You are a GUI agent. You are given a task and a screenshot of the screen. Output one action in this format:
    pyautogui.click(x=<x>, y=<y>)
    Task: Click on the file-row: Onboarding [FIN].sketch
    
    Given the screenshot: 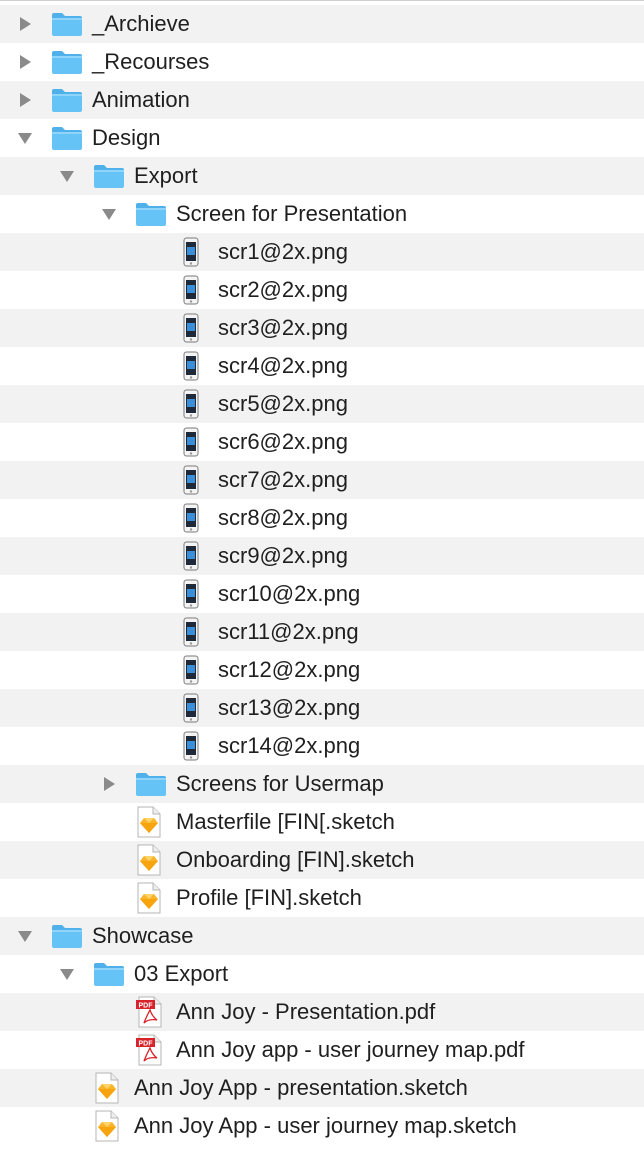 What is the action you would take?
    pyautogui.click(x=322, y=860)
    